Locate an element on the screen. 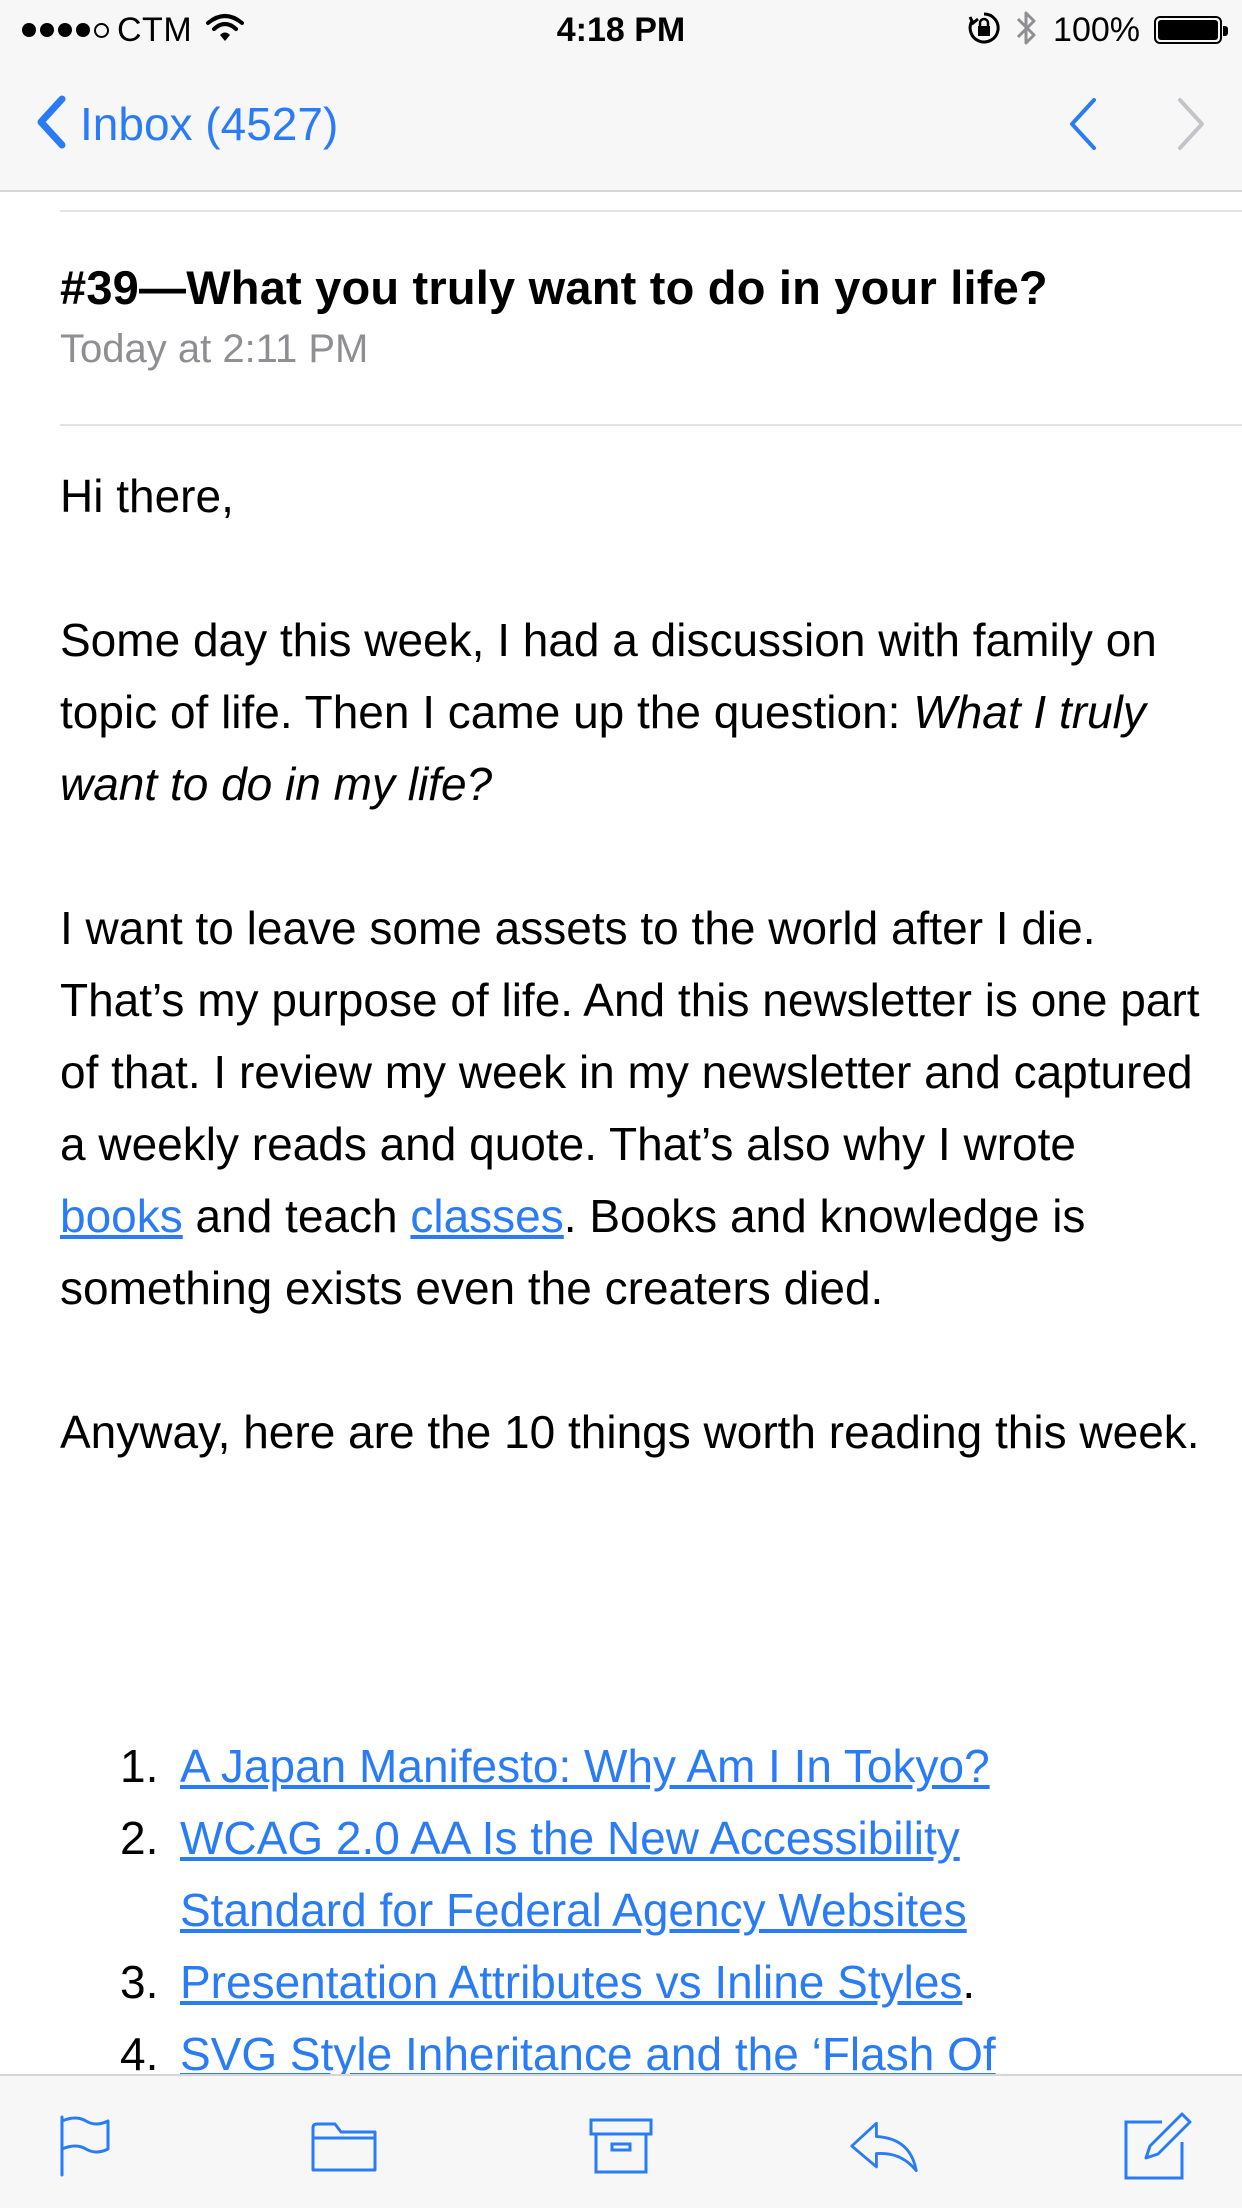 This screenshot has height=2208, width=1242. navigation-bar: Inbox (4527) is located at coordinates (621, 126).